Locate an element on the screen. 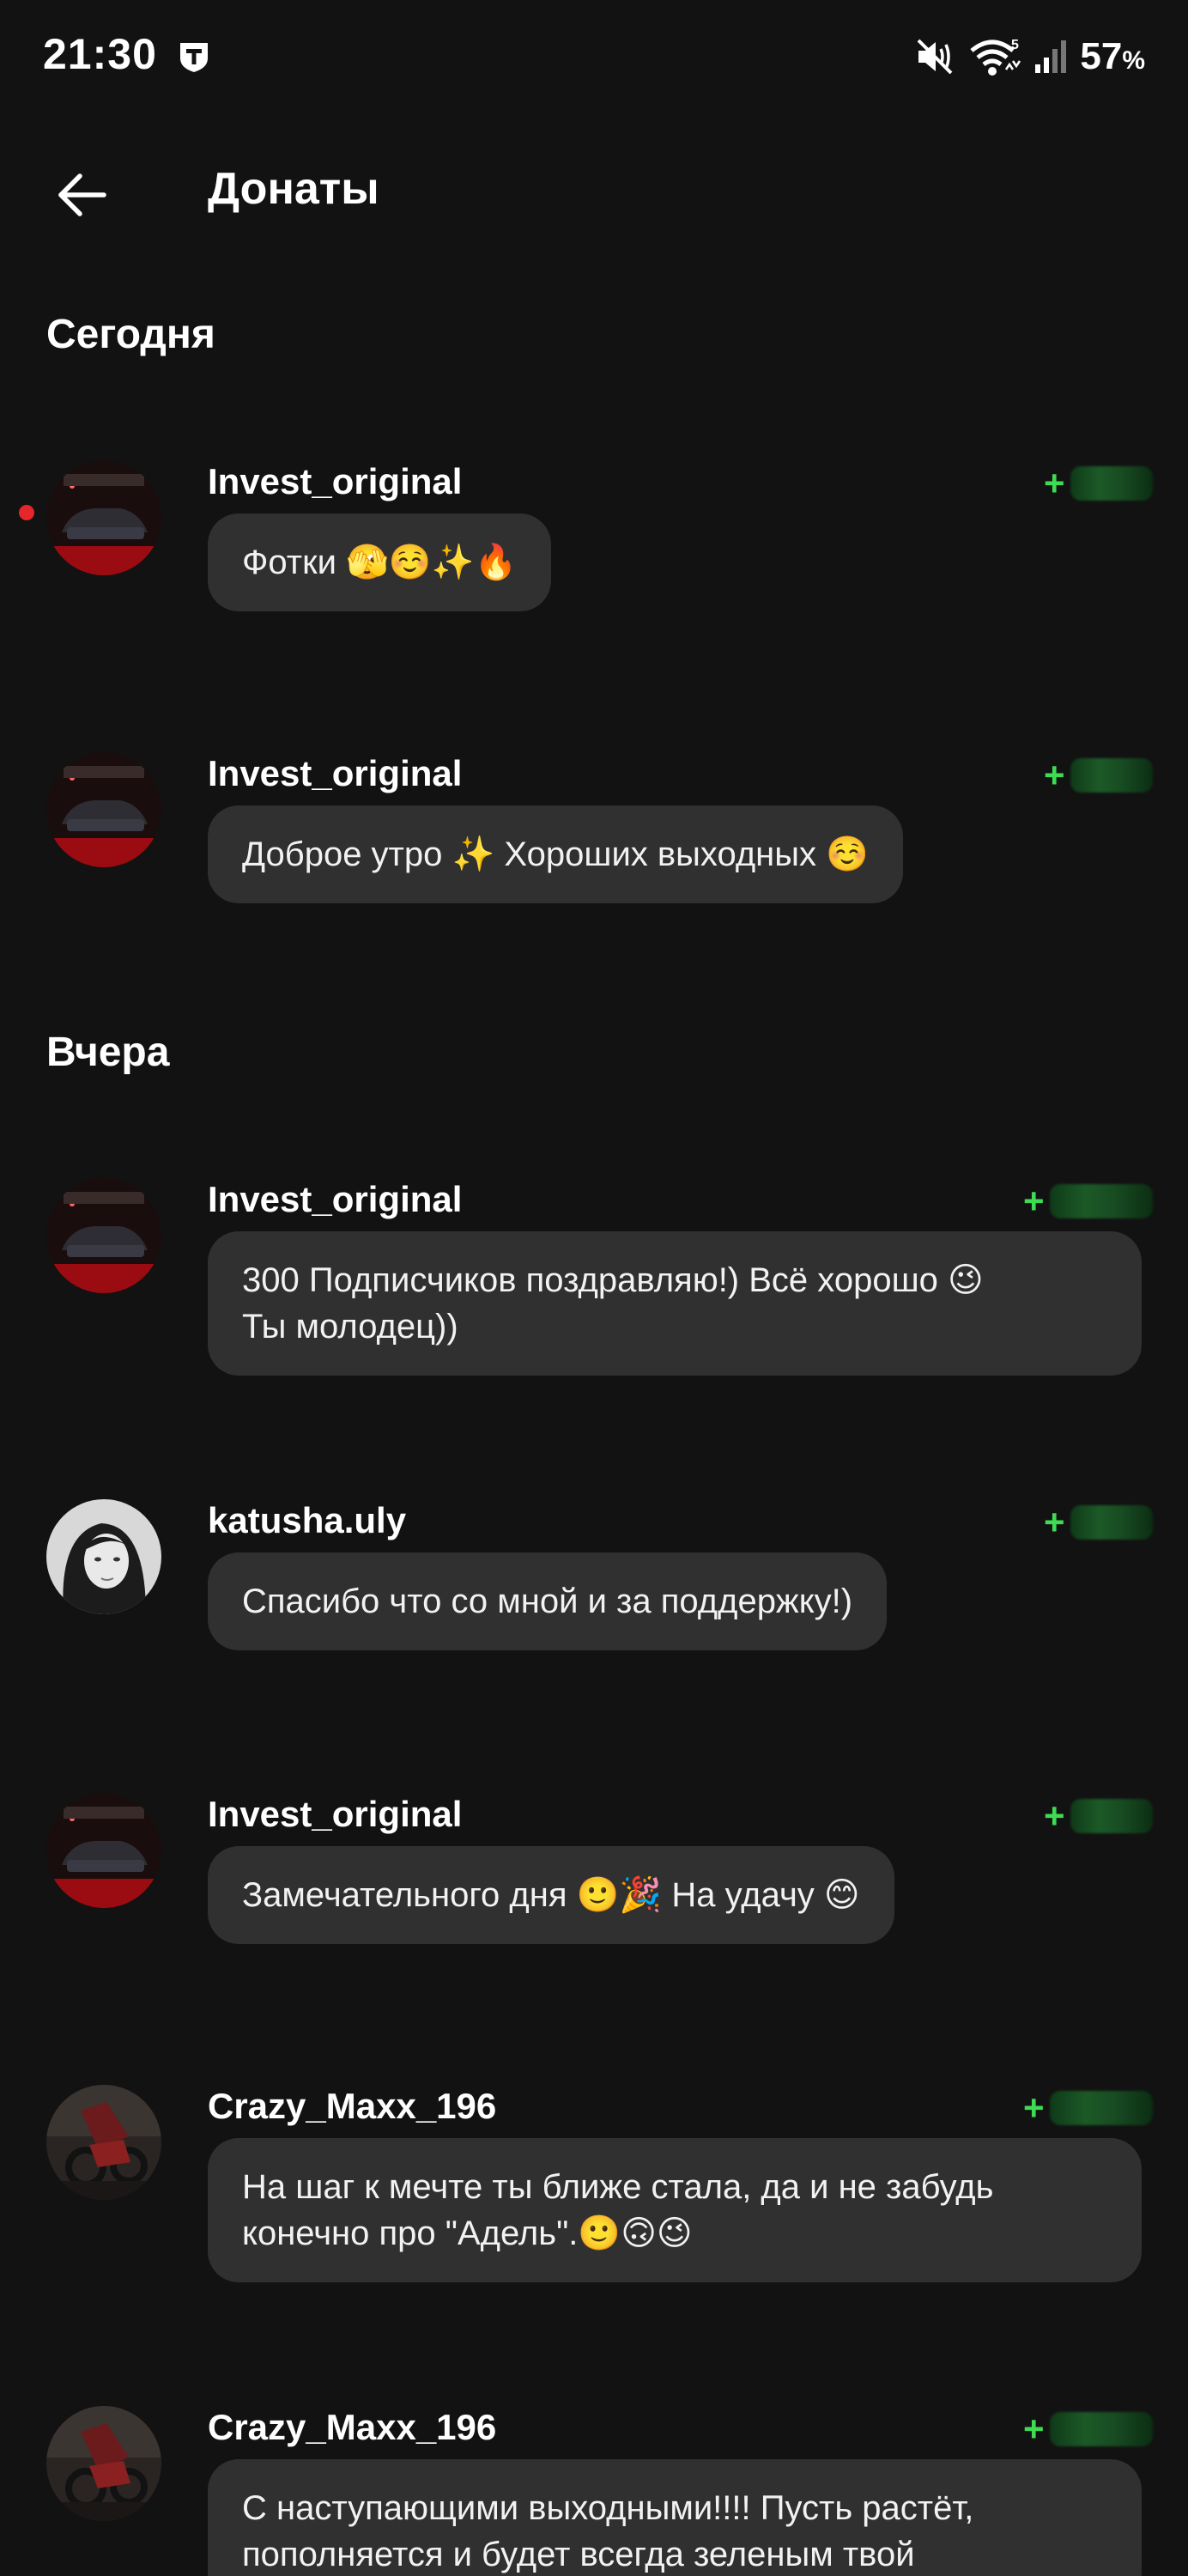  back-button is located at coordinates (81, 197).